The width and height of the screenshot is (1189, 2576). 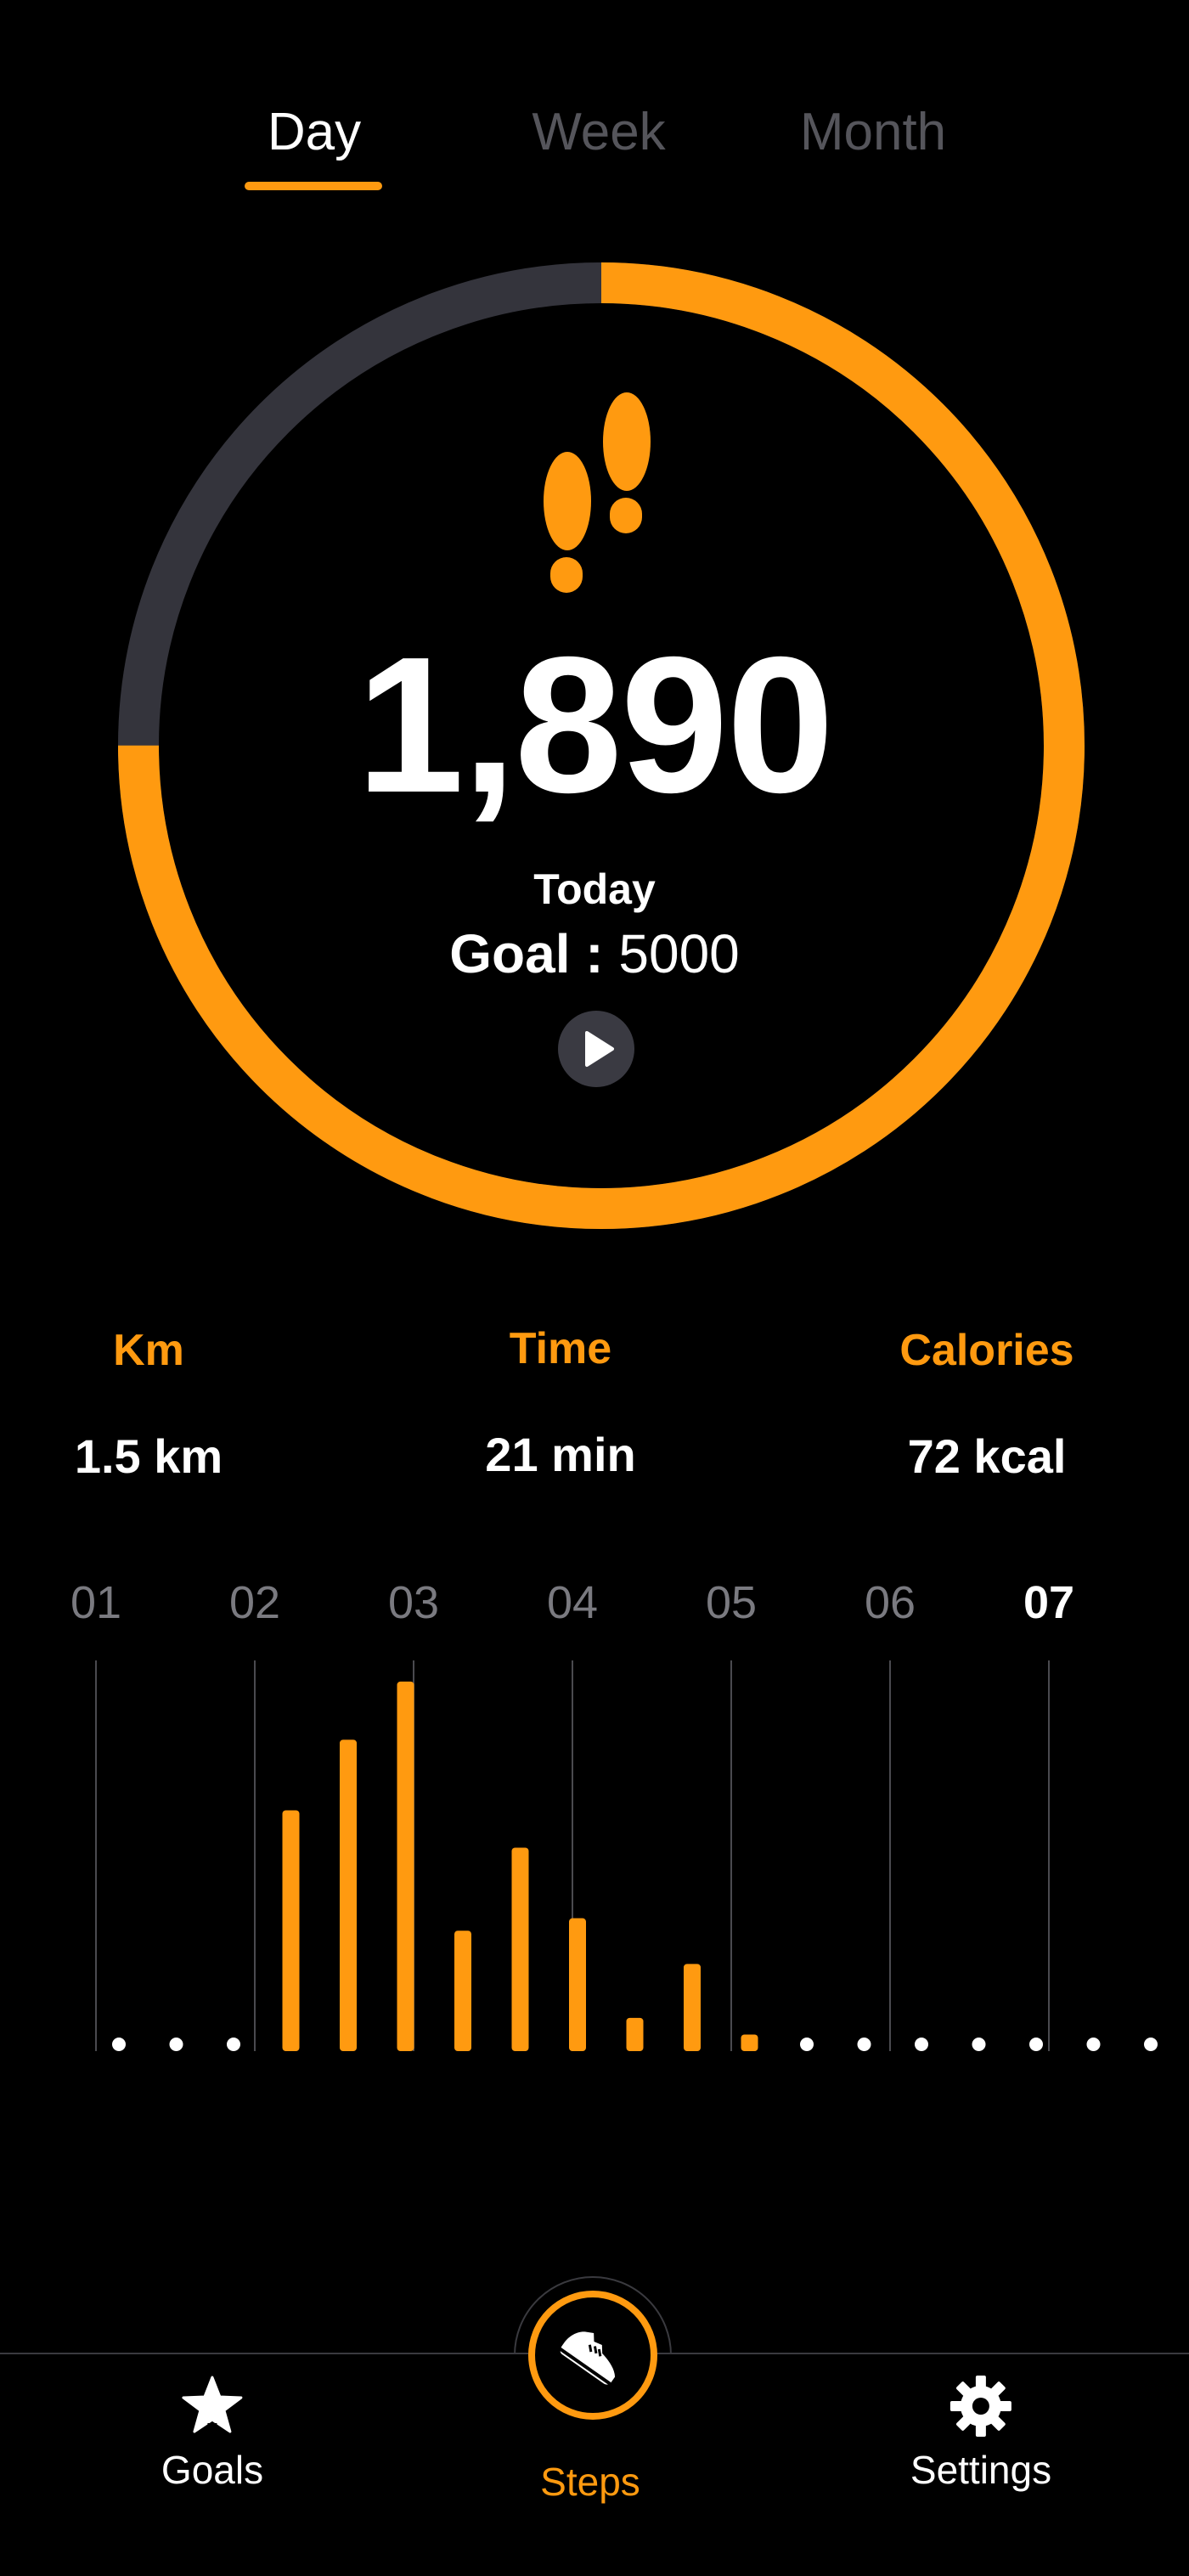 What do you see at coordinates (598, 492) in the screenshot?
I see `footprints-icon` at bounding box center [598, 492].